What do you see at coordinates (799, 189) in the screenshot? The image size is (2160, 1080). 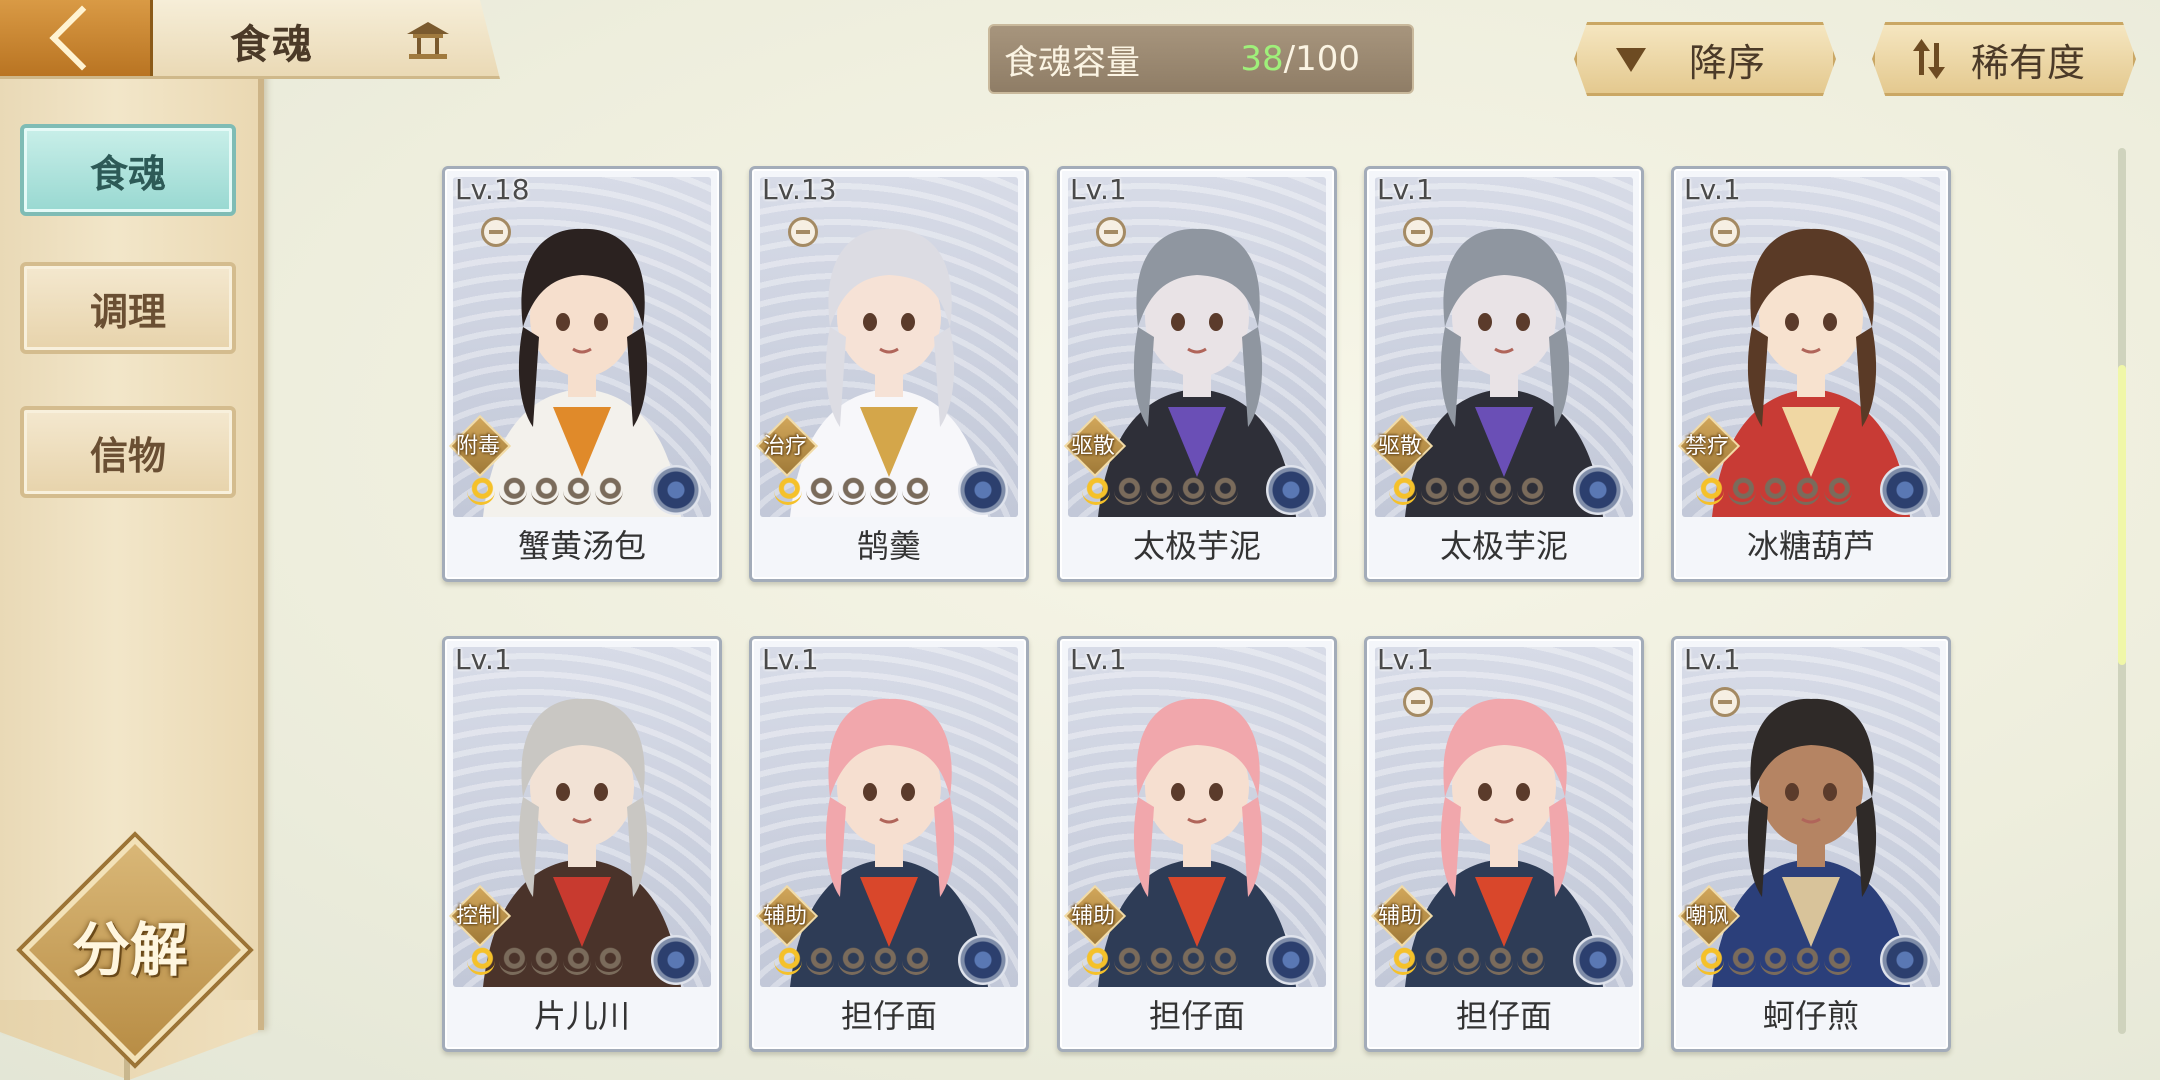 I see `level-label: Lv.13` at bounding box center [799, 189].